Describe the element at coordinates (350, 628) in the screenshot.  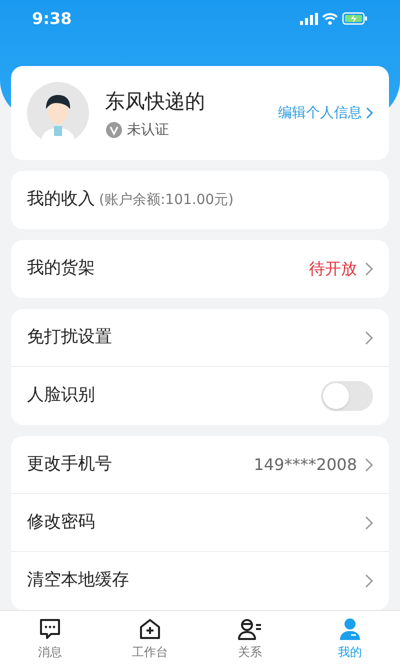
I see `person-icon` at that location.